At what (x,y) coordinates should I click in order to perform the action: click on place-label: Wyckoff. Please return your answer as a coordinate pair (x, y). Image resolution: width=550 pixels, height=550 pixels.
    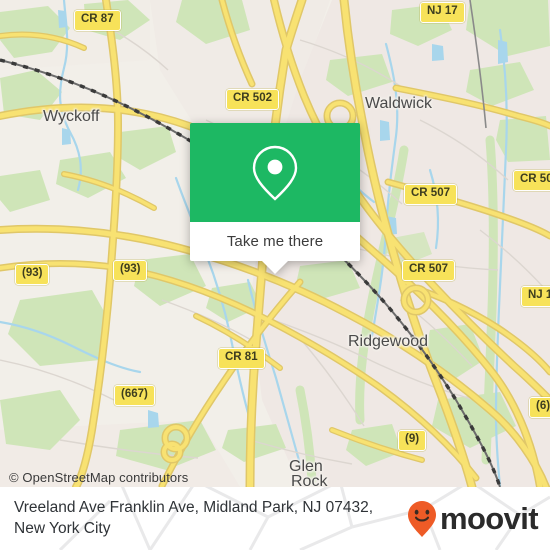
    Looking at the image, I should click on (71, 116).